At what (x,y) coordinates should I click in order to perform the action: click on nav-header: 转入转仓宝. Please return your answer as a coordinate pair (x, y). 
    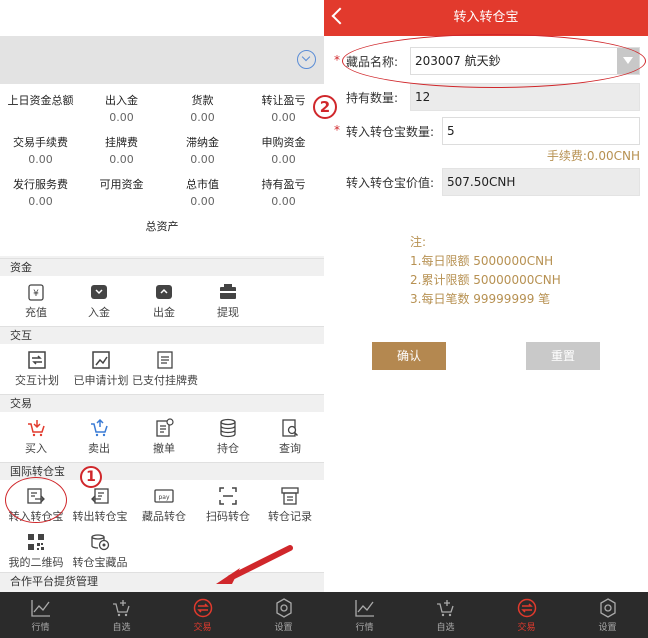
    Looking at the image, I should click on (486, 18).